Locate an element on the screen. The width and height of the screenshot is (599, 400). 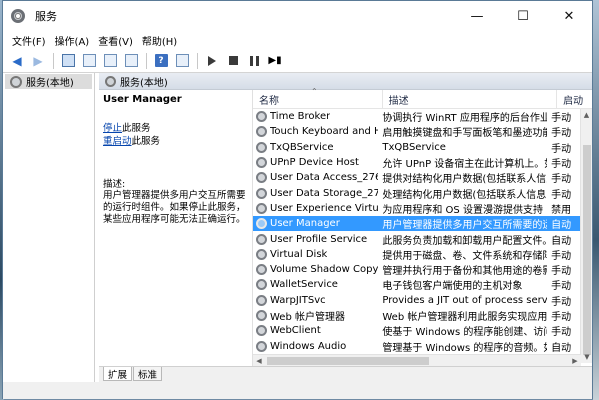
show-console-tree-button is located at coordinates (68, 61).